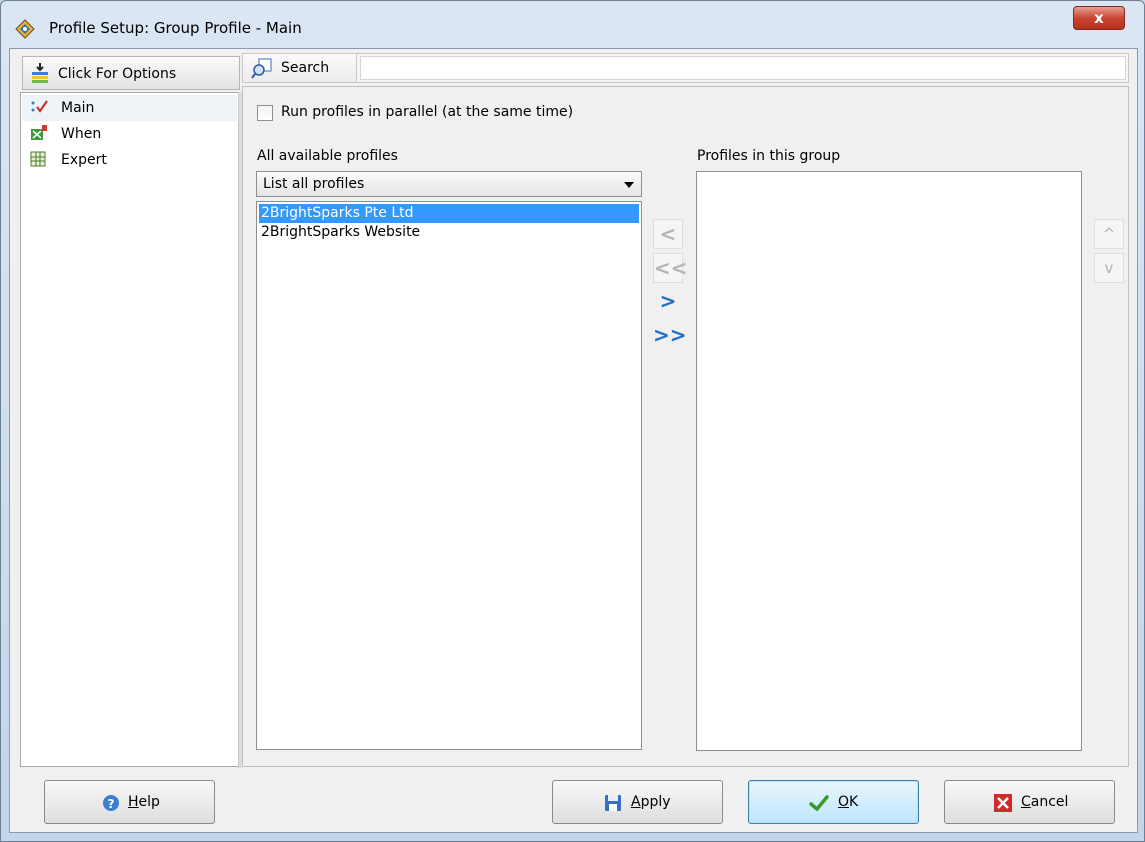  Describe the element at coordinates (743, 68) in the screenshot. I see `search-input` at that location.